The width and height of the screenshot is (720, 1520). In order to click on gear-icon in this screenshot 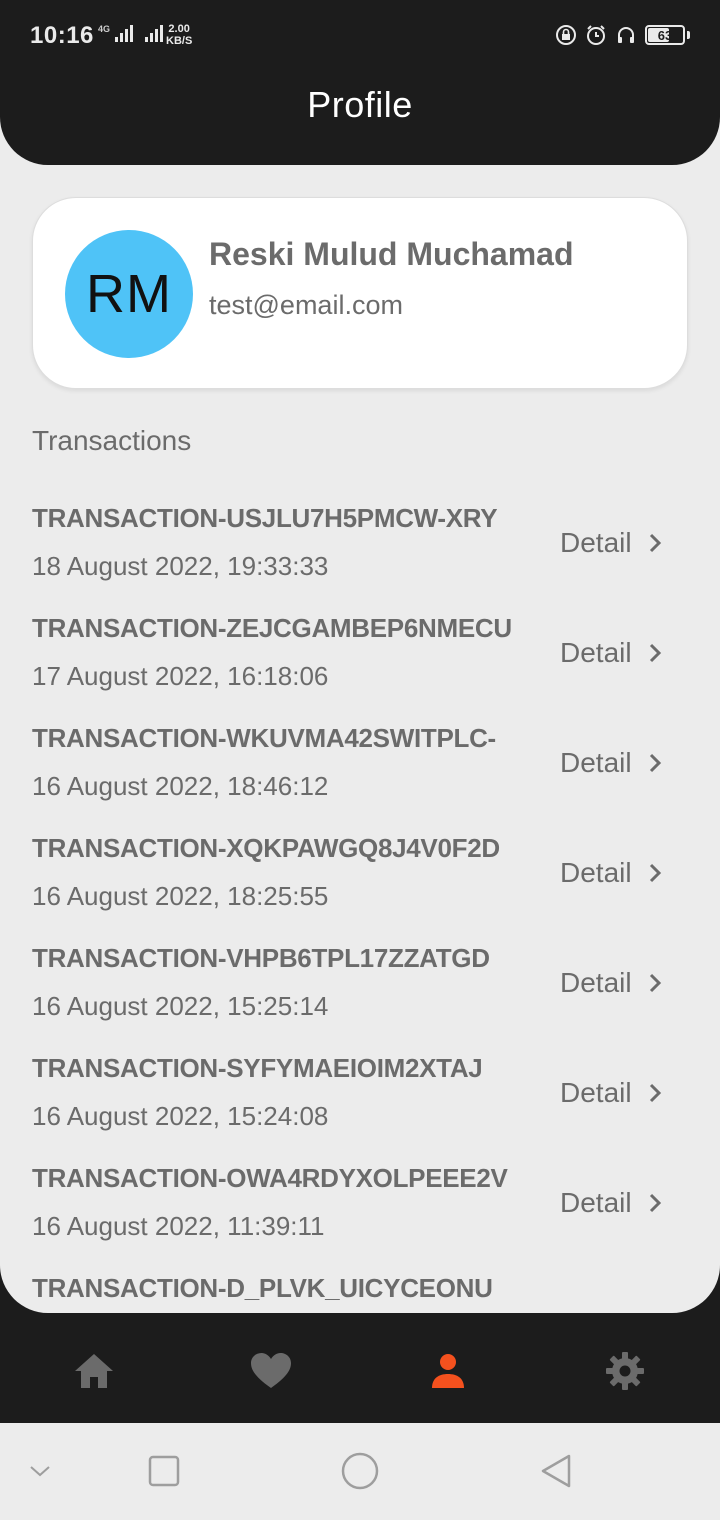, I will do `click(625, 1371)`.